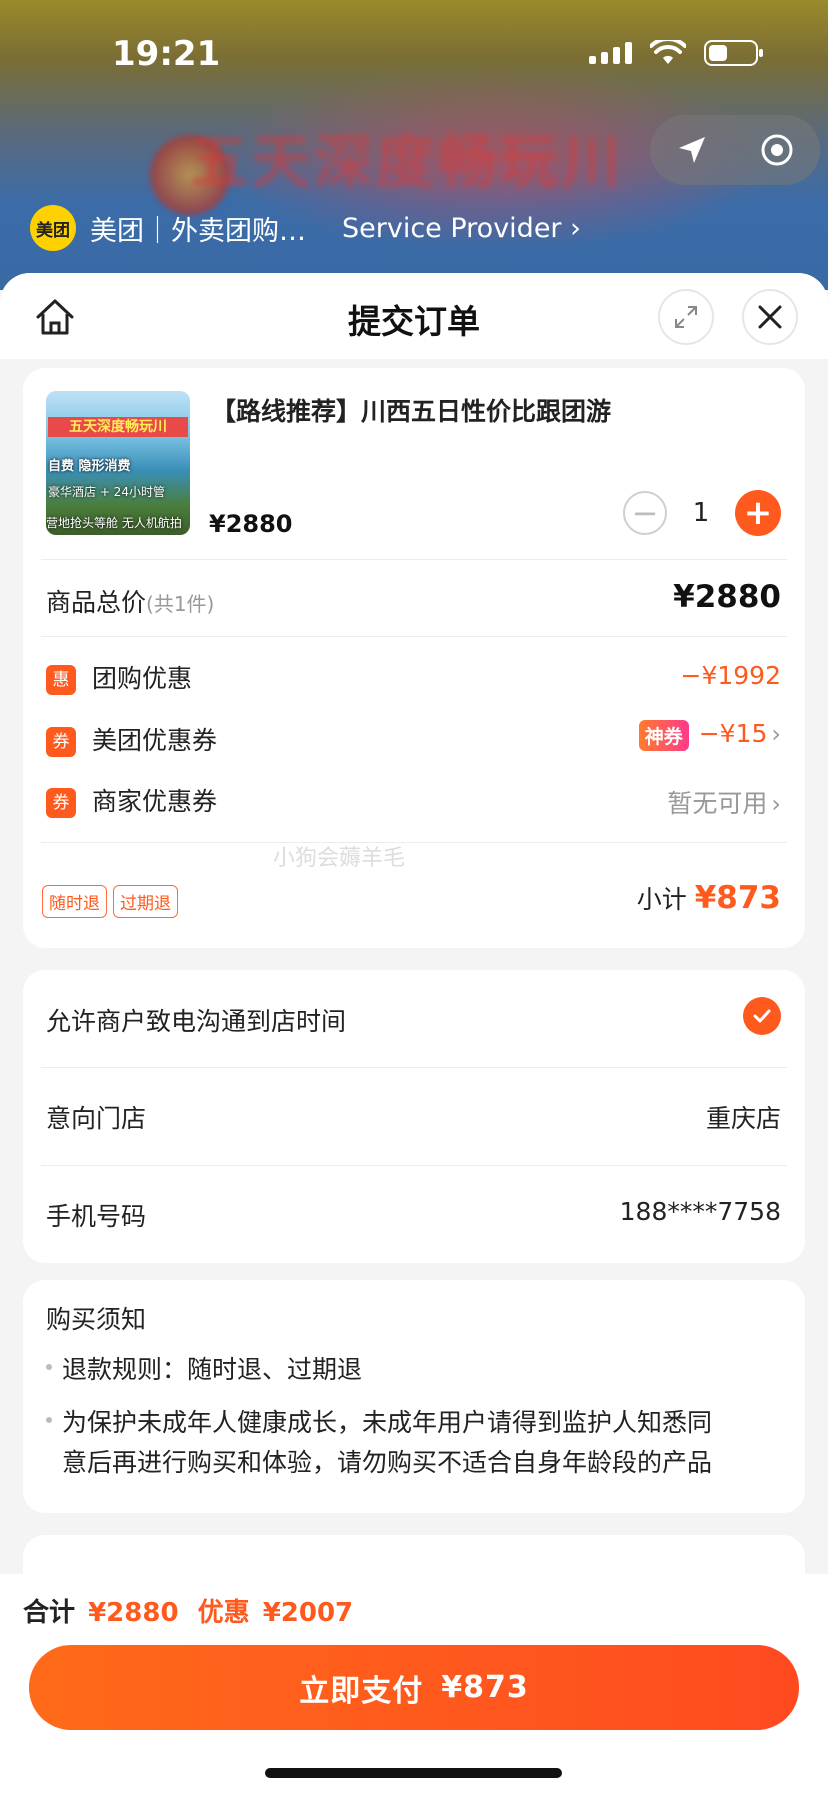 This screenshot has height=1795, width=828. I want to click on thumb-text-4: 营地抢头等舱 无人机航拍, so click(114, 523).